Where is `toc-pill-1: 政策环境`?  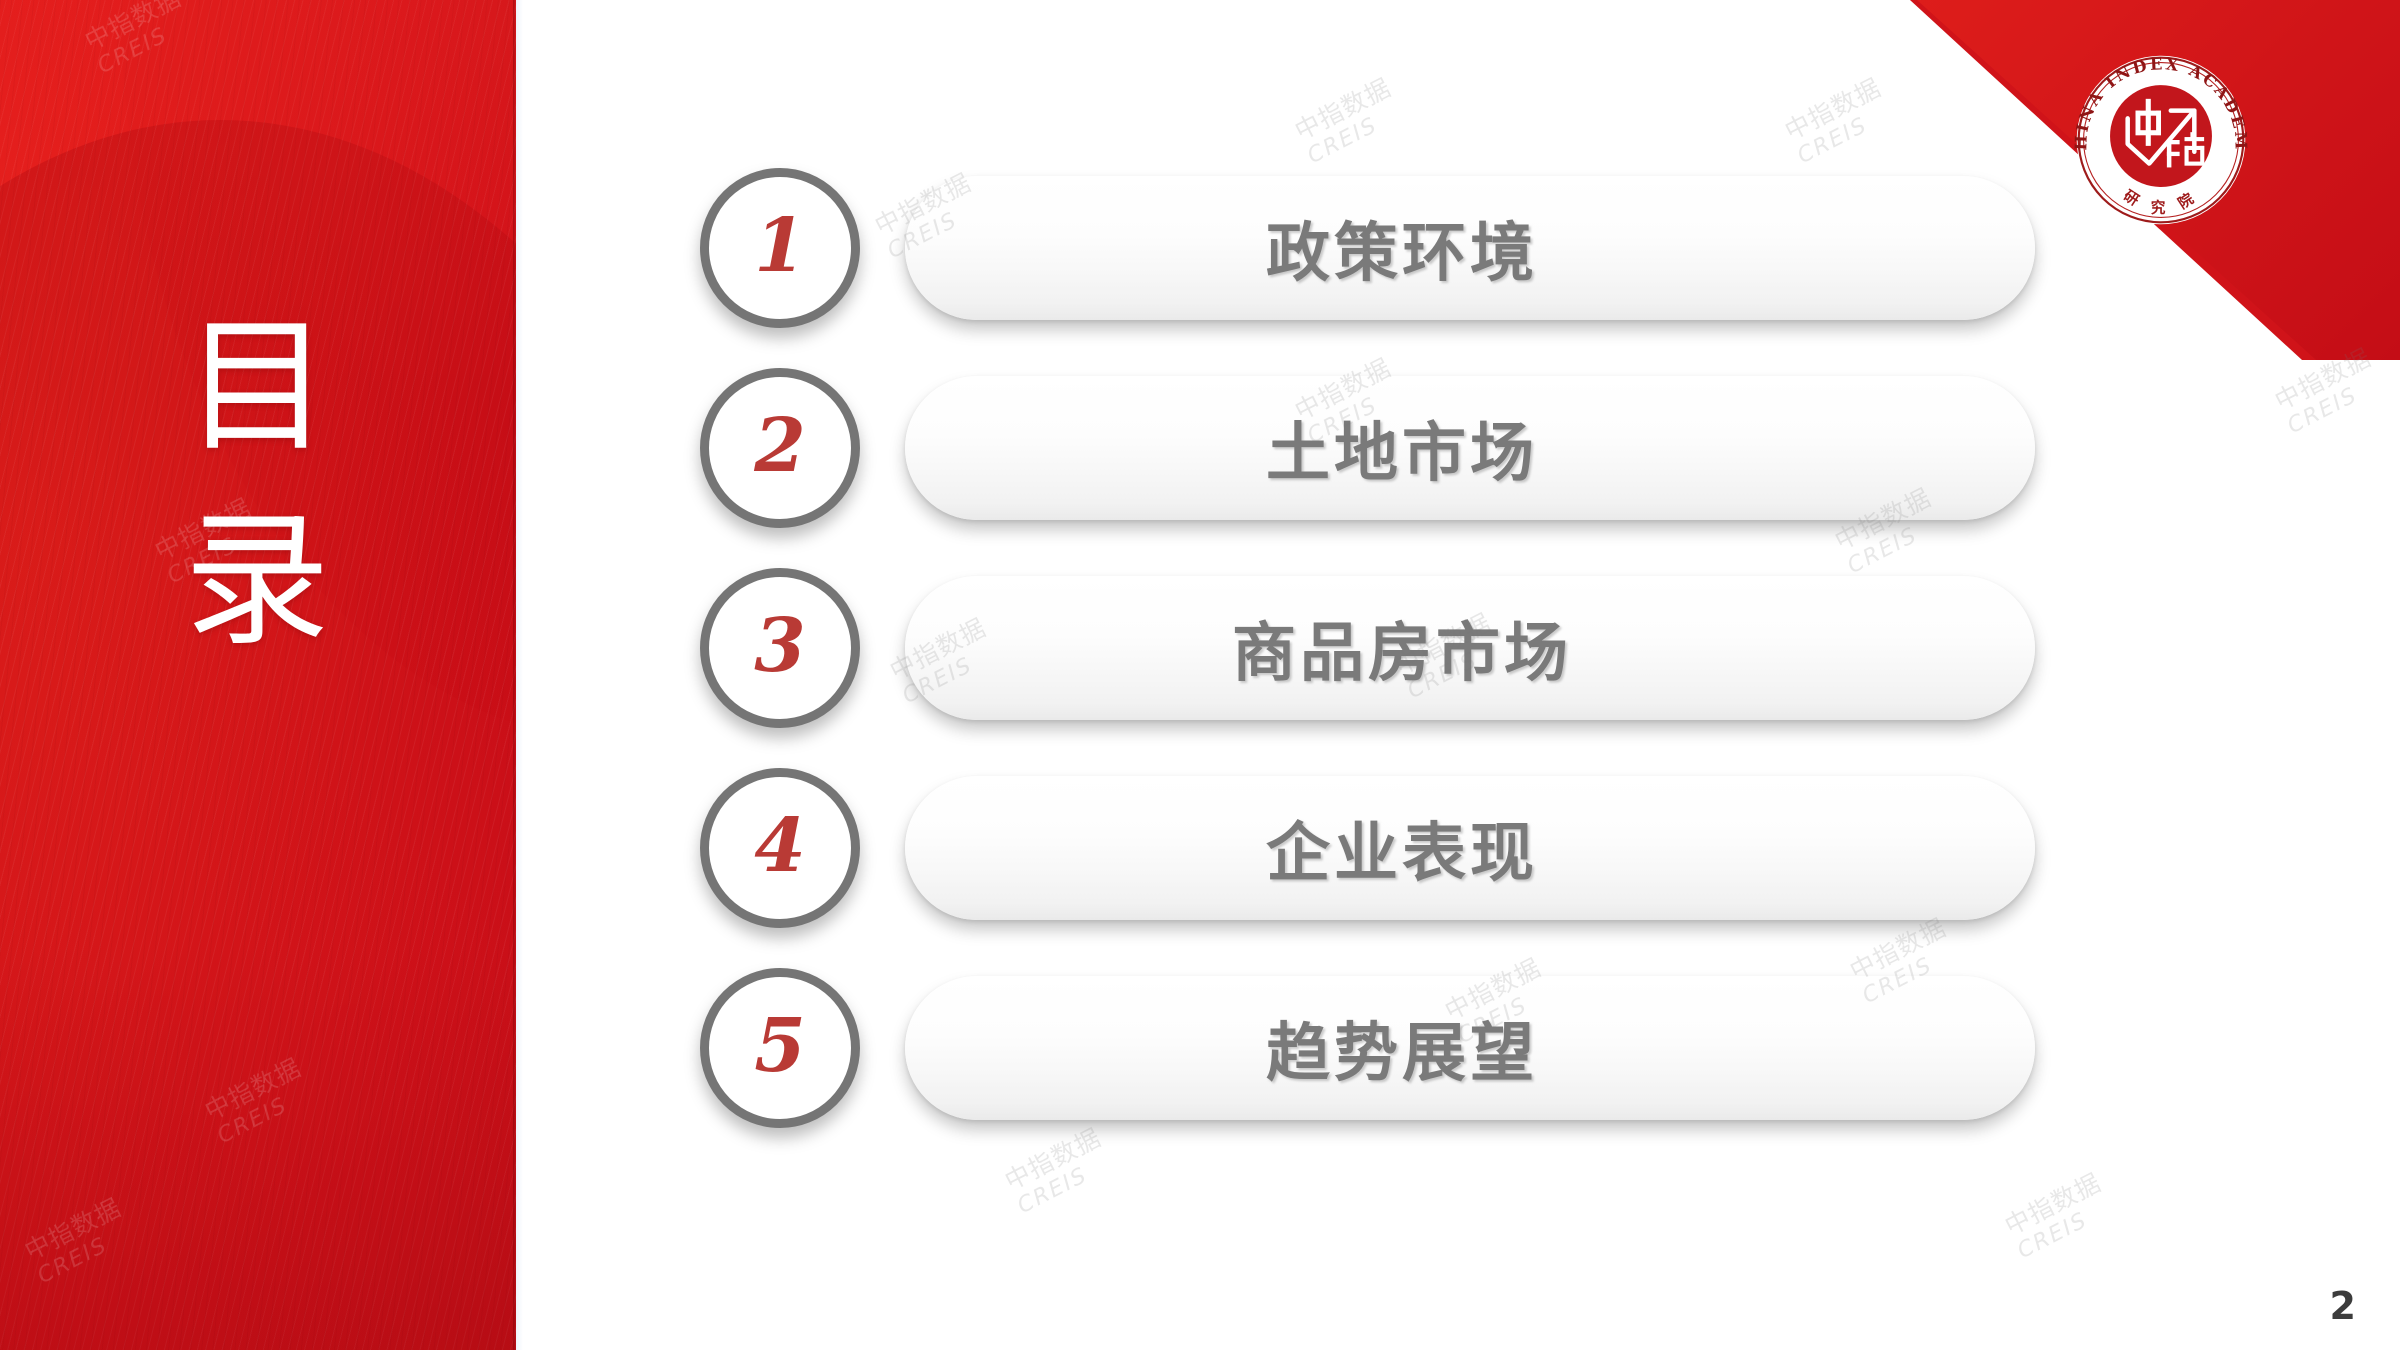 toc-pill-1: 政策环境 is located at coordinates (1470, 248).